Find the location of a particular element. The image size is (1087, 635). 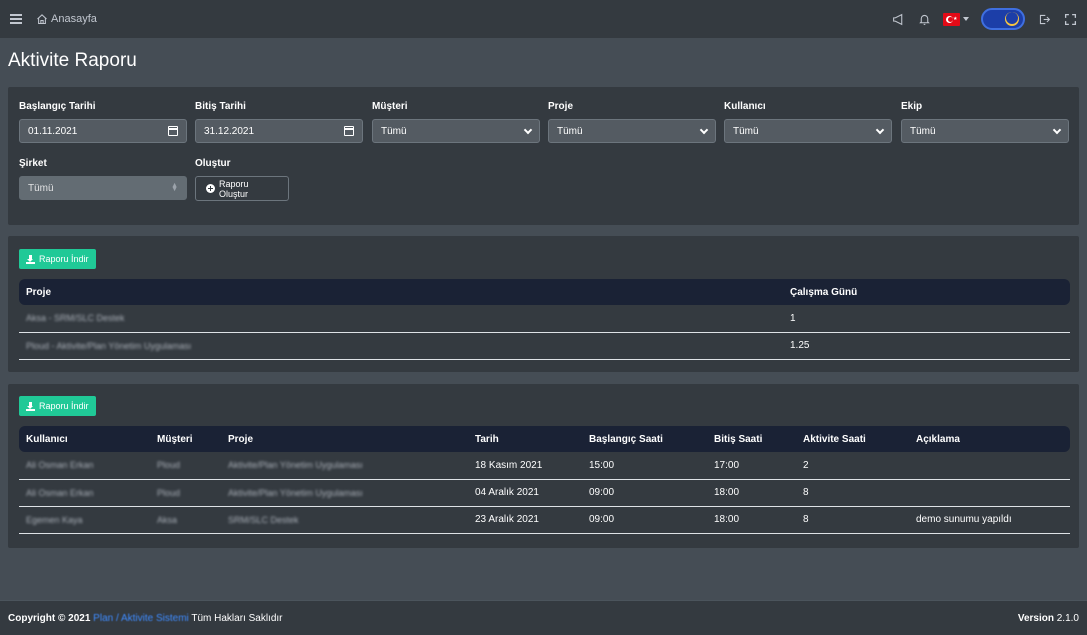

column-header: Kullanıcı is located at coordinates (47, 439).